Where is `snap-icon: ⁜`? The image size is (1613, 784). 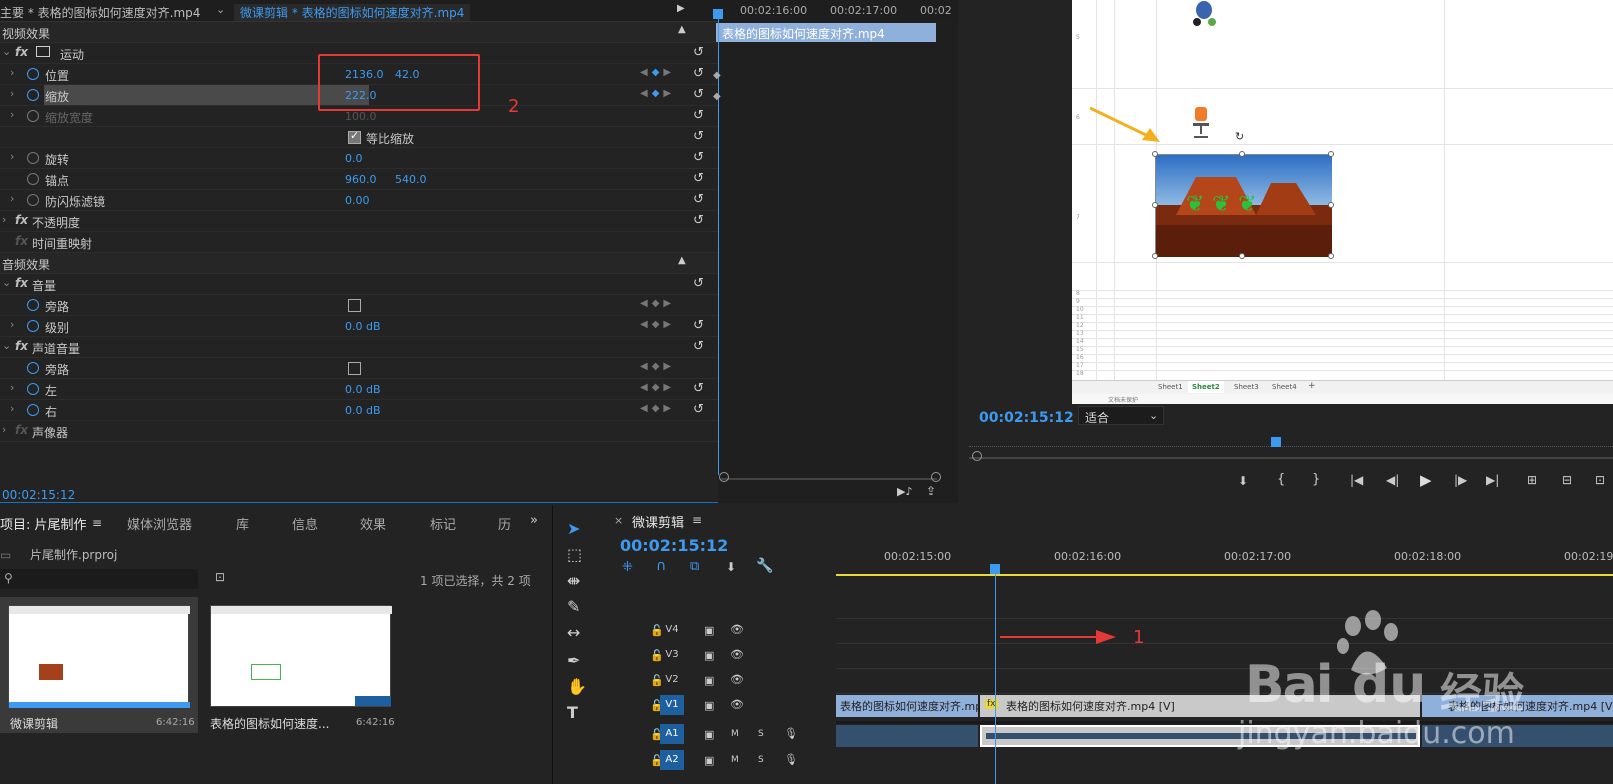 snap-icon: ⁜ is located at coordinates (627, 567).